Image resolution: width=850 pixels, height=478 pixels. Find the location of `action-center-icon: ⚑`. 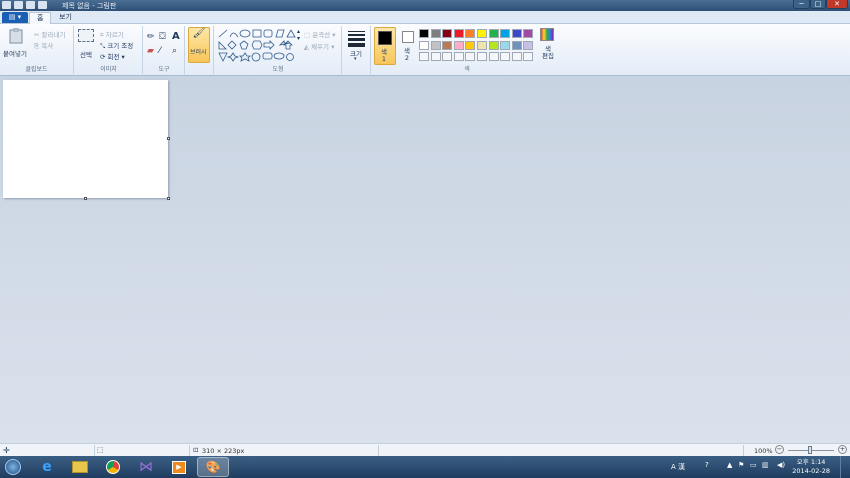

action-center-icon: ⚑ is located at coordinates (741, 465).